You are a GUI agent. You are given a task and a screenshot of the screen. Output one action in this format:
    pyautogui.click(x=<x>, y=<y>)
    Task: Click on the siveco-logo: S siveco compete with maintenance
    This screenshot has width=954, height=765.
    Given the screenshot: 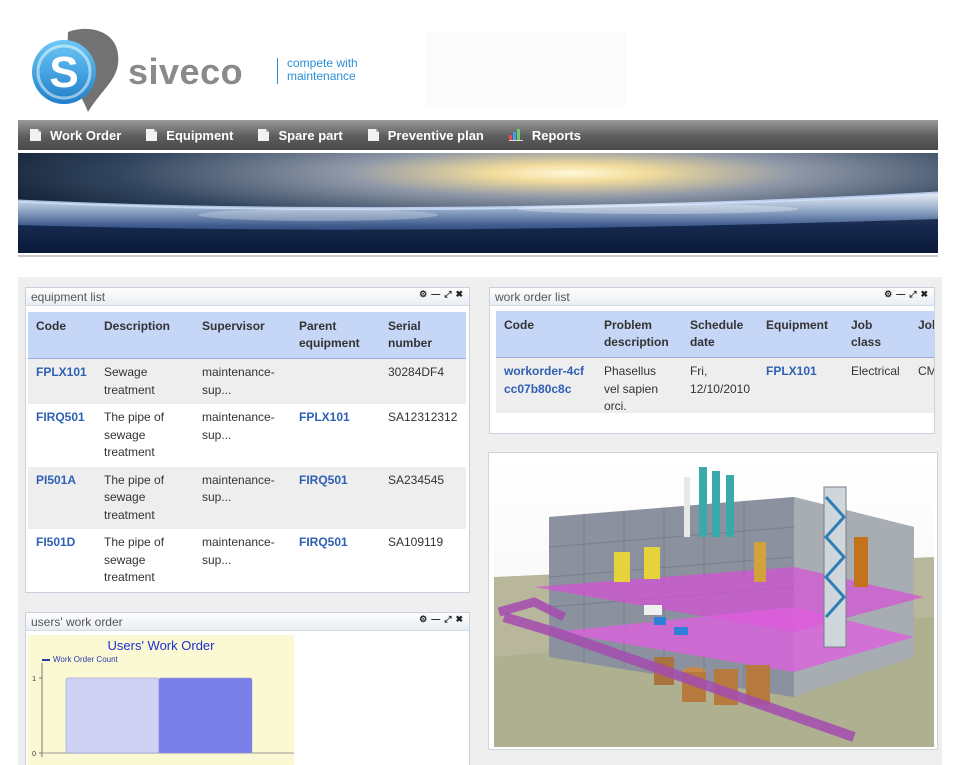 What is the action you would take?
    pyautogui.click(x=210, y=70)
    